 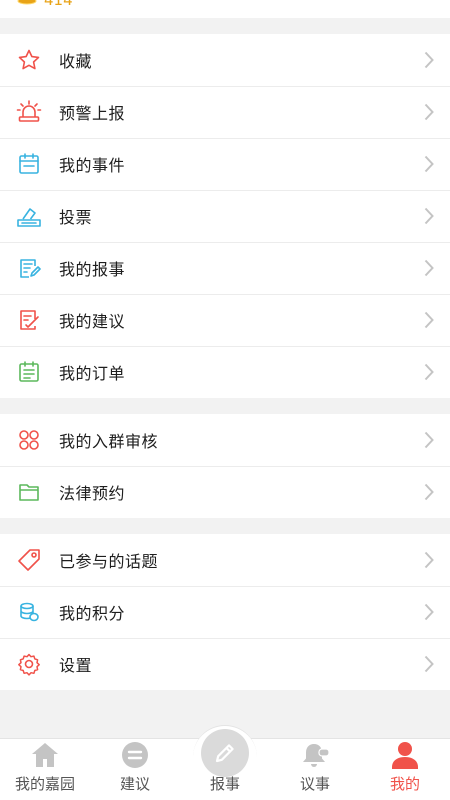 What do you see at coordinates (29, 216) in the screenshot?
I see `ballot-box-icon` at bounding box center [29, 216].